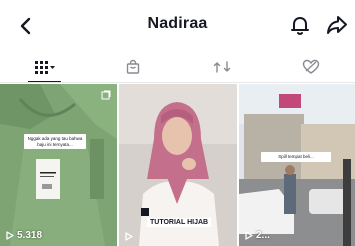  I want to click on tab-reposts, so click(222, 66).